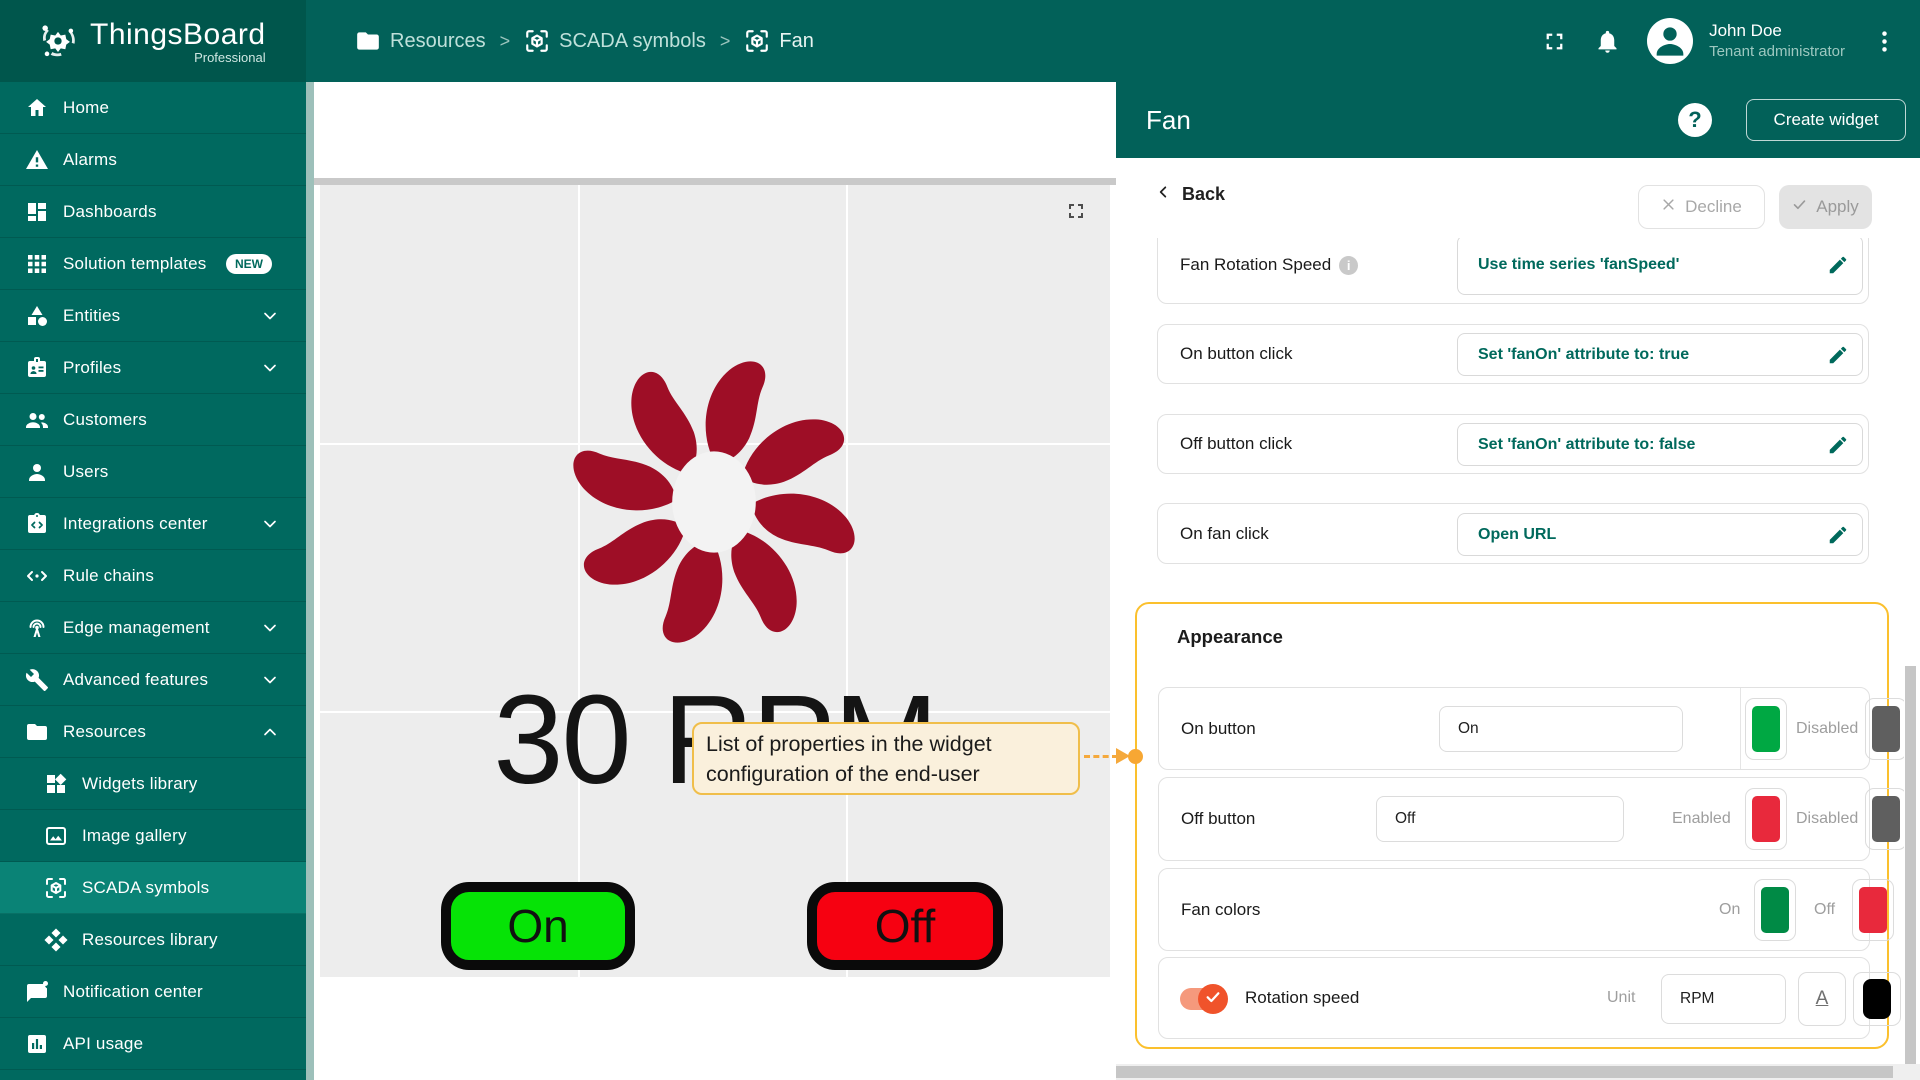  I want to click on sidebar-item-integrations-center: Integrations center, so click(153, 524).